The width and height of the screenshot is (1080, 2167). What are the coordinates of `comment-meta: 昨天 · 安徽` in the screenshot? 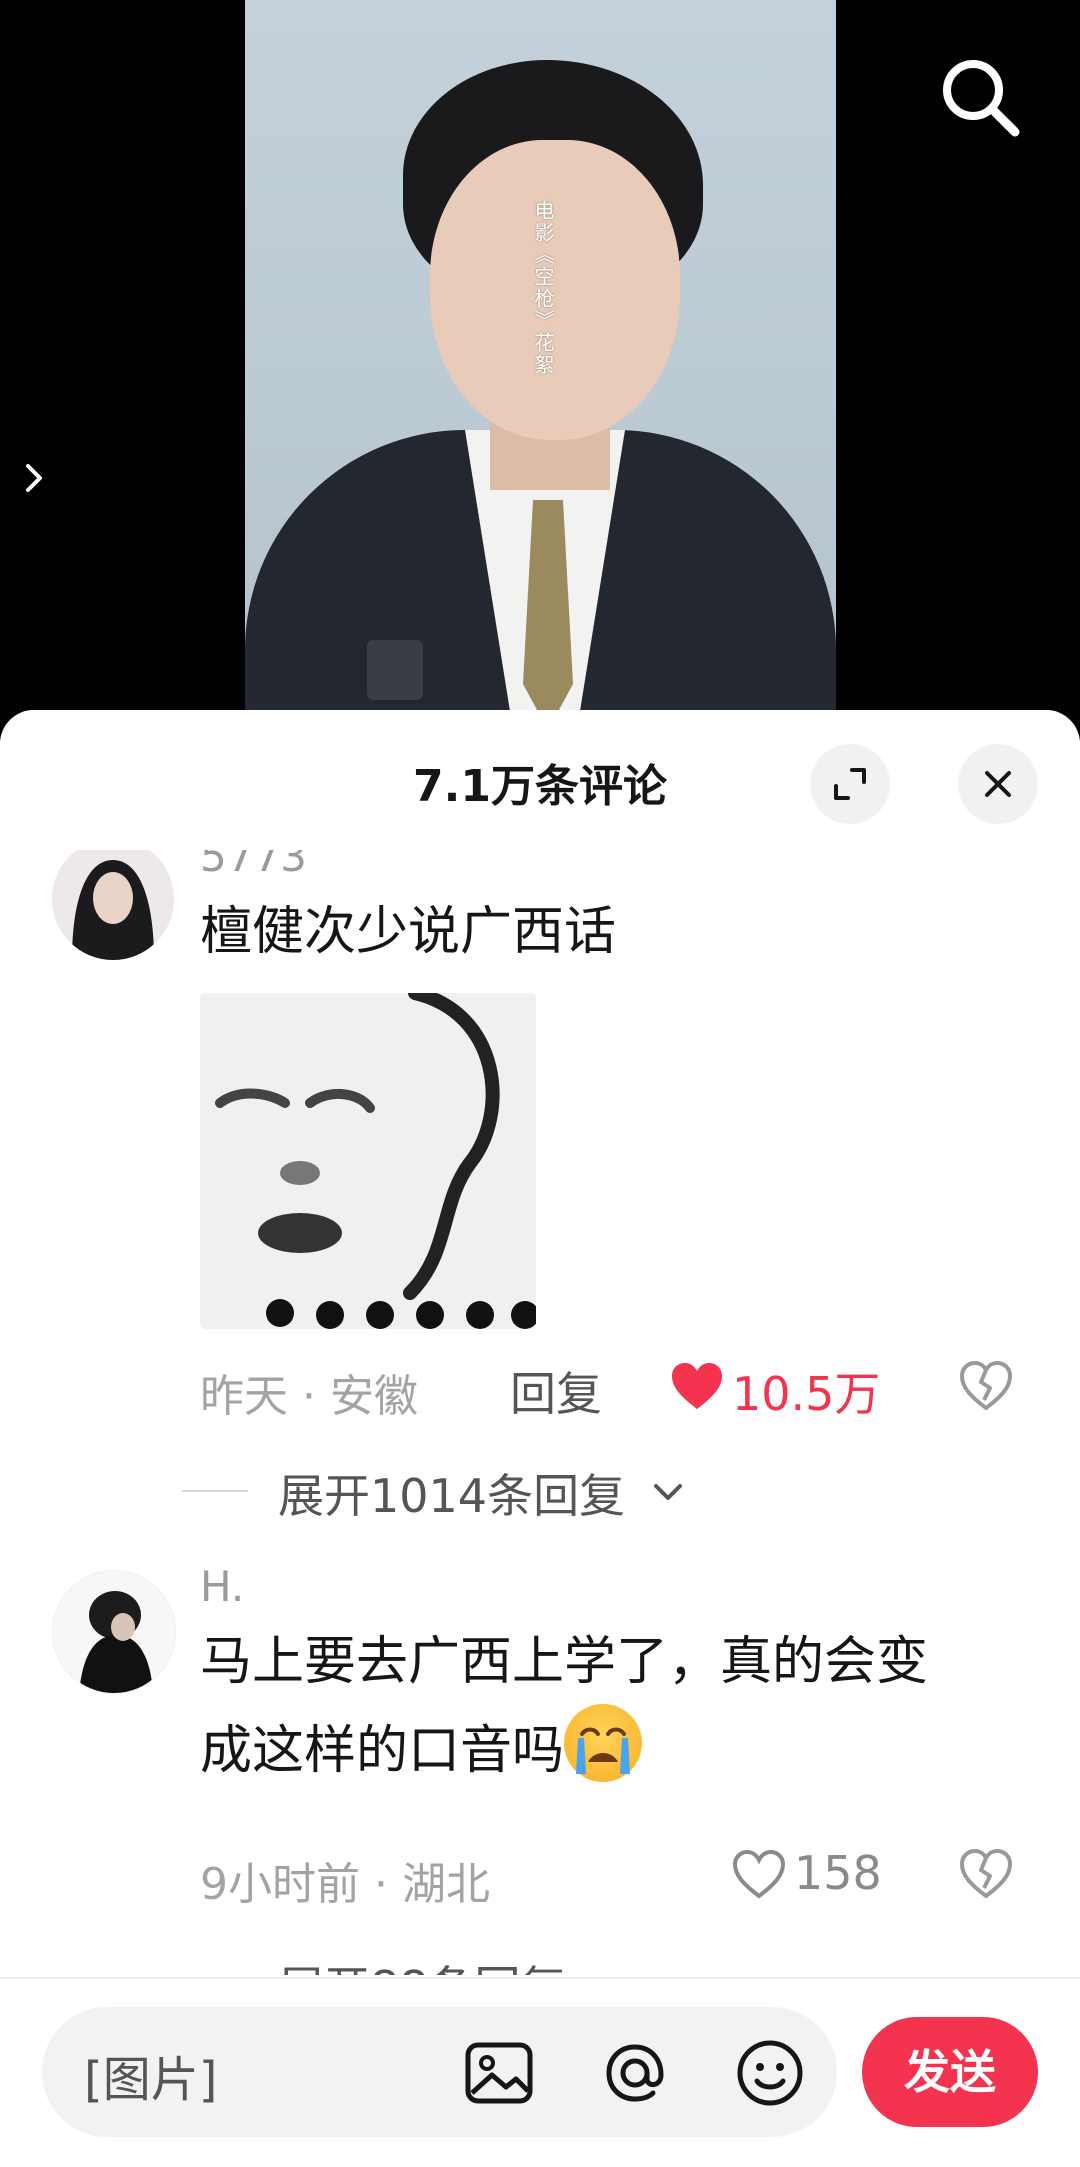 It's located at (309, 1392).